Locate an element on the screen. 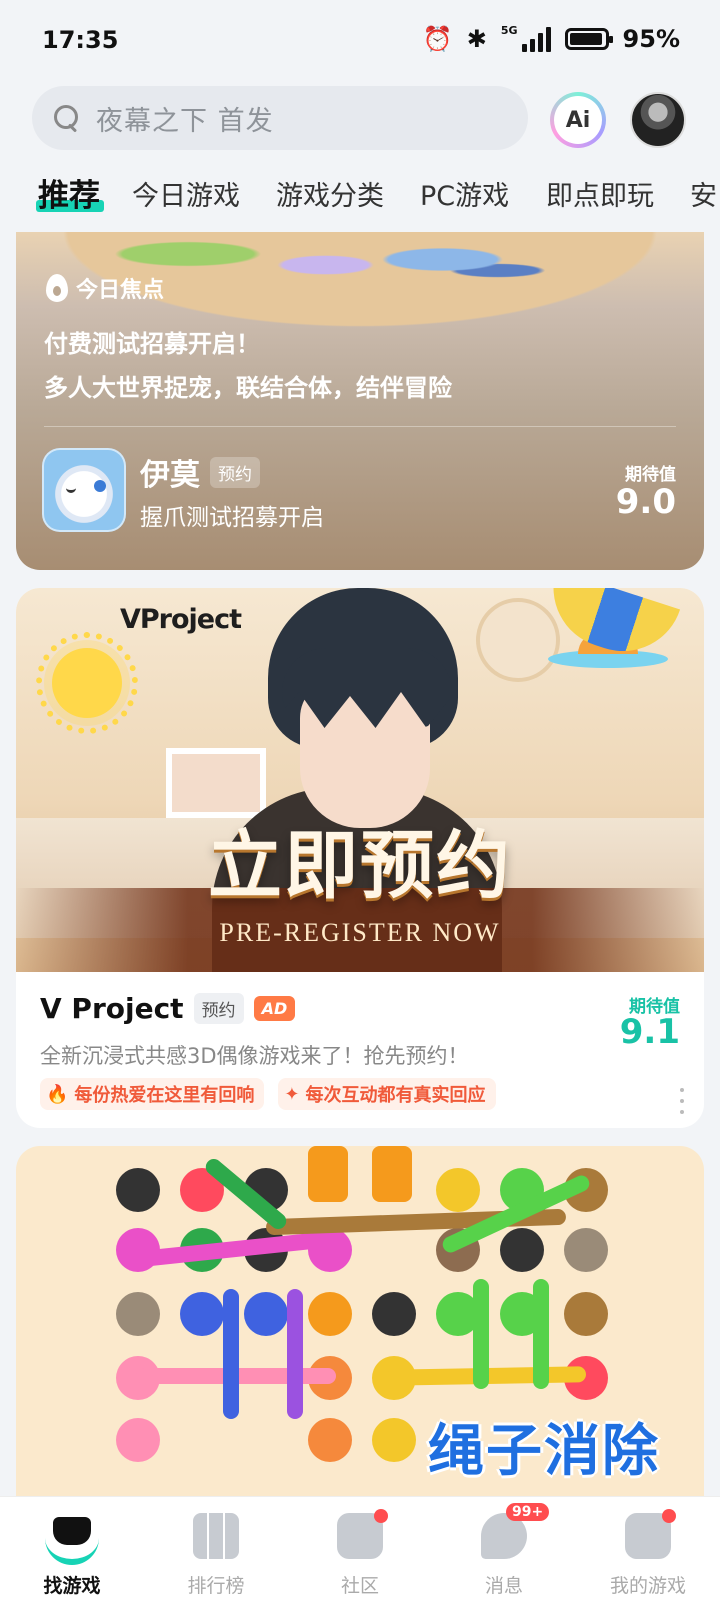 This screenshot has height=1608, width=720. search-icon is located at coordinates (67, 118).